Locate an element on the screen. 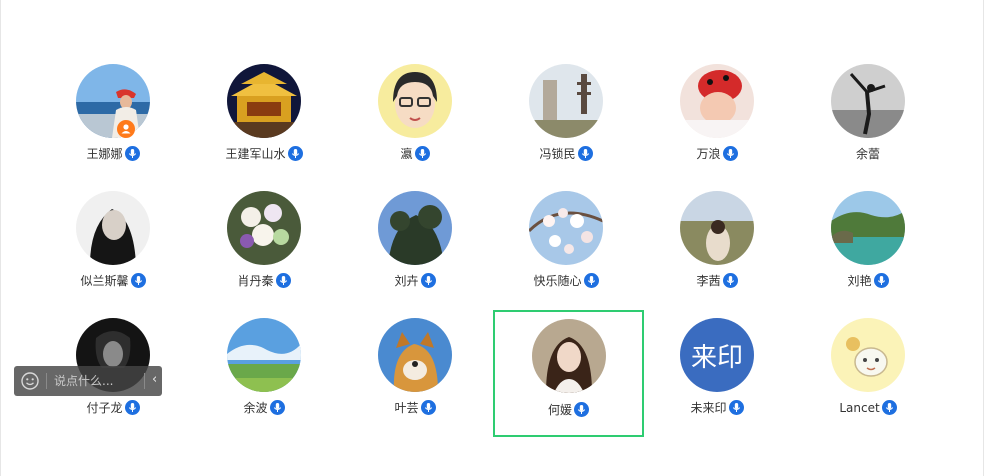 This screenshot has height=476, width=988. member-card: 冯锁民 is located at coordinates (566, 122).